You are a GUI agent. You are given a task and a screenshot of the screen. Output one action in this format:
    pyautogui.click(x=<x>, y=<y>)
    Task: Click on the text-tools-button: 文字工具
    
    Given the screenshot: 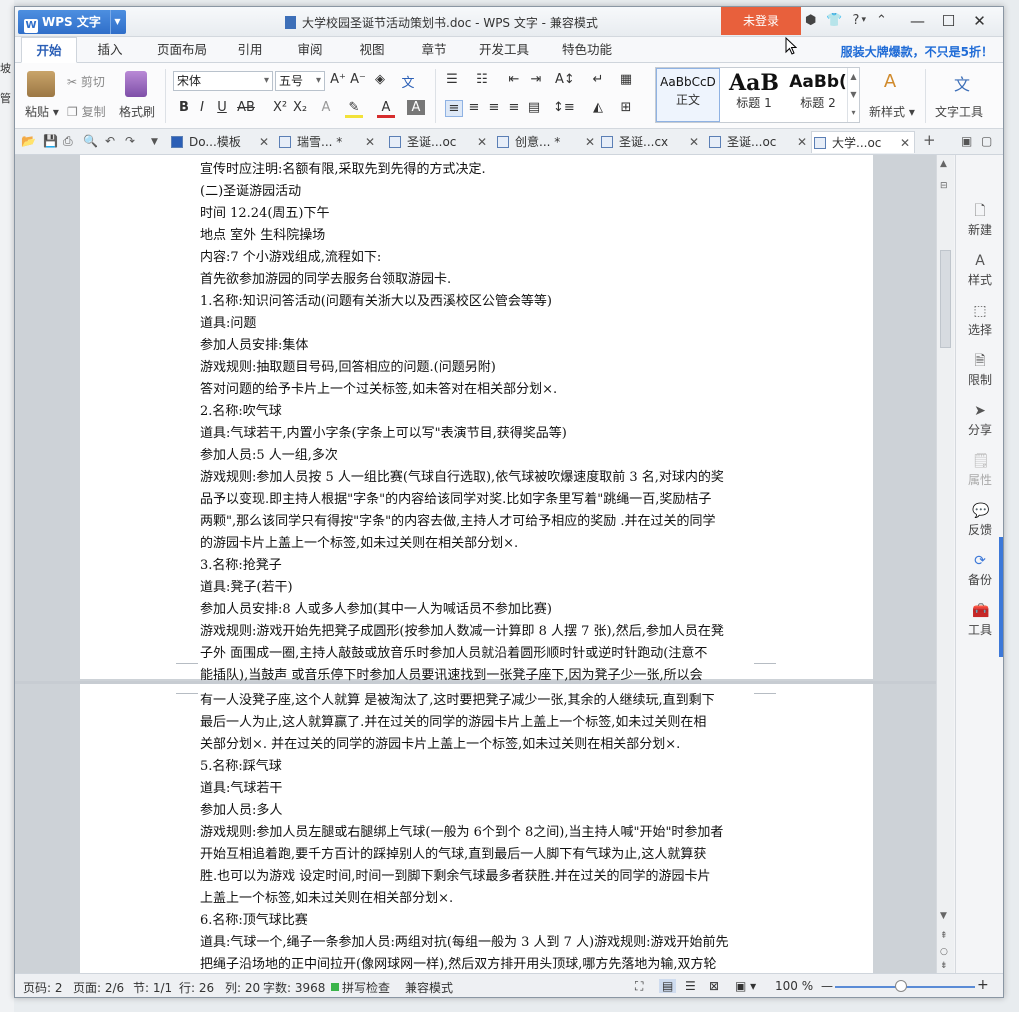 What is the action you would take?
    pyautogui.click(x=959, y=111)
    